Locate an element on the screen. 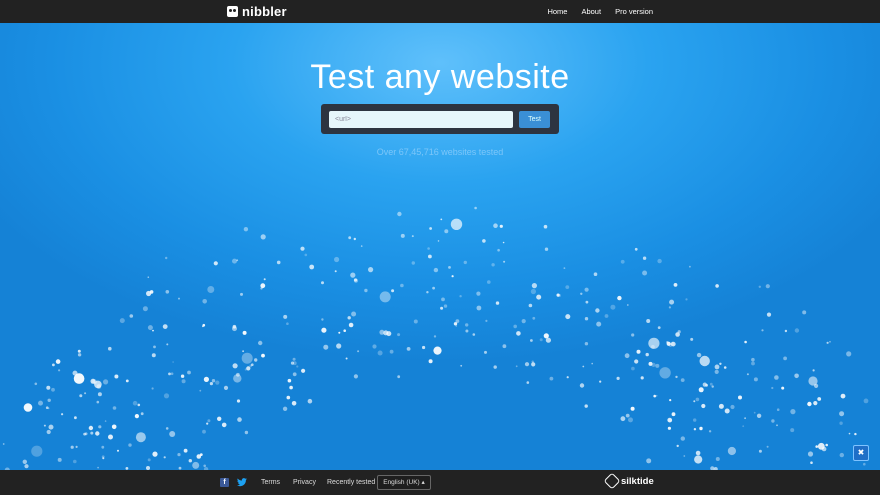 This screenshot has width=880, height=495. footer-link-terms: Terms is located at coordinates (270, 482).